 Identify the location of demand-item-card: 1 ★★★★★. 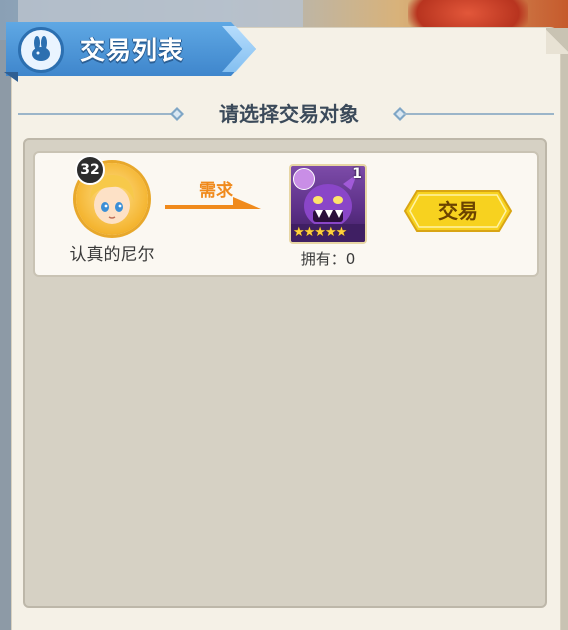
(328, 204).